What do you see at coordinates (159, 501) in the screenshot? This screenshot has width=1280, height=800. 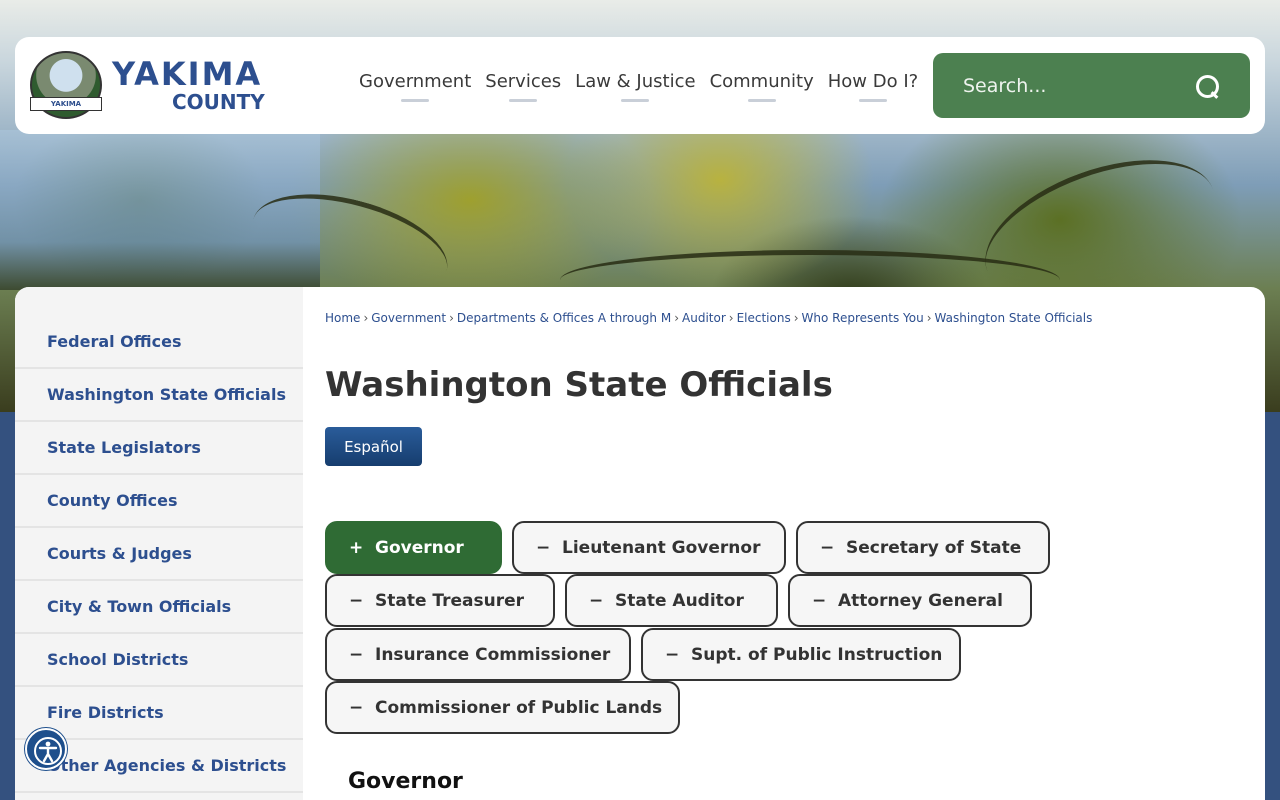 I see `sidebar-item-county-offices: County Offices` at bounding box center [159, 501].